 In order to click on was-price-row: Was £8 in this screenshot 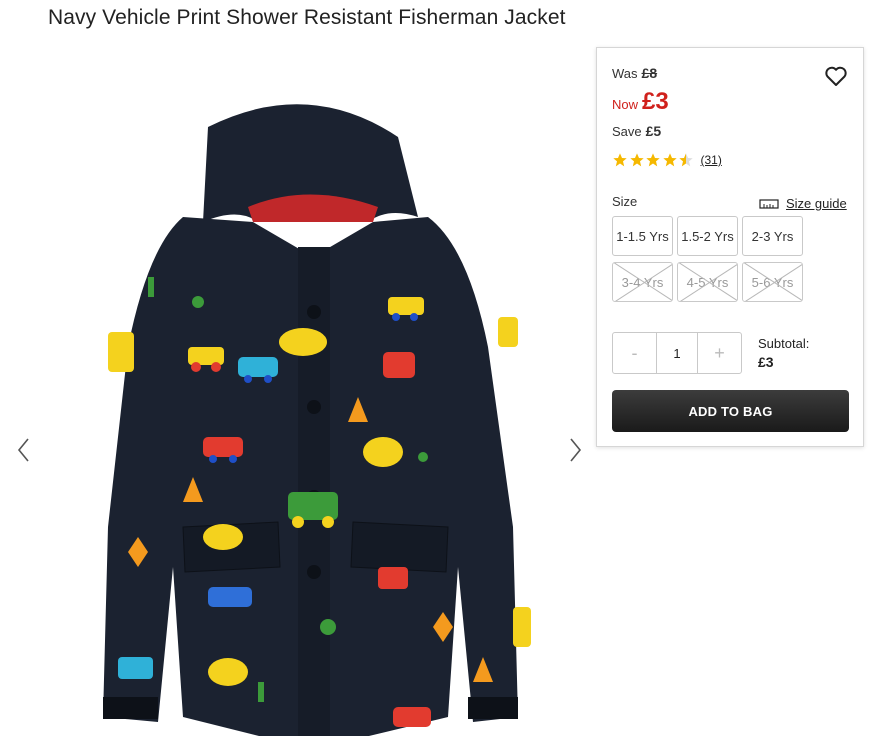, I will do `click(634, 73)`.